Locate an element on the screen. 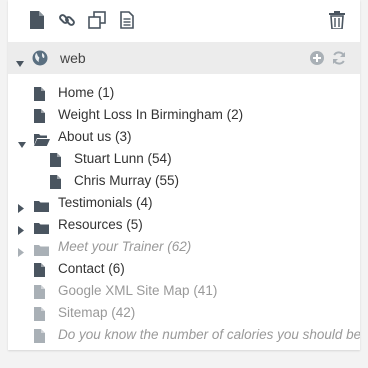 This screenshot has width=368, height=368. tree-node-label: Google XML Site Map (41) is located at coordinates (138, 290).